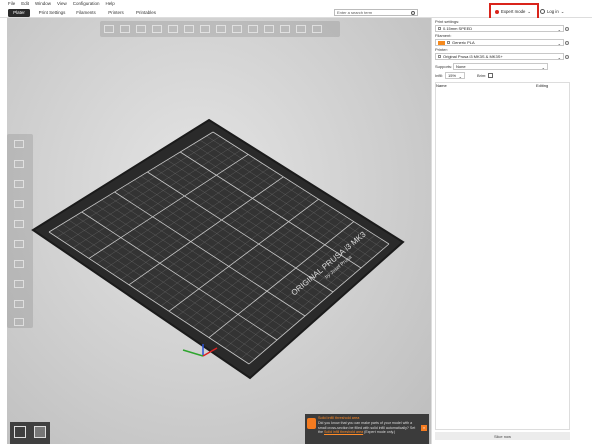 The width and height of the screenshot is (592, 444). I want to click on supports-label: Supports:, so click(444, 66).